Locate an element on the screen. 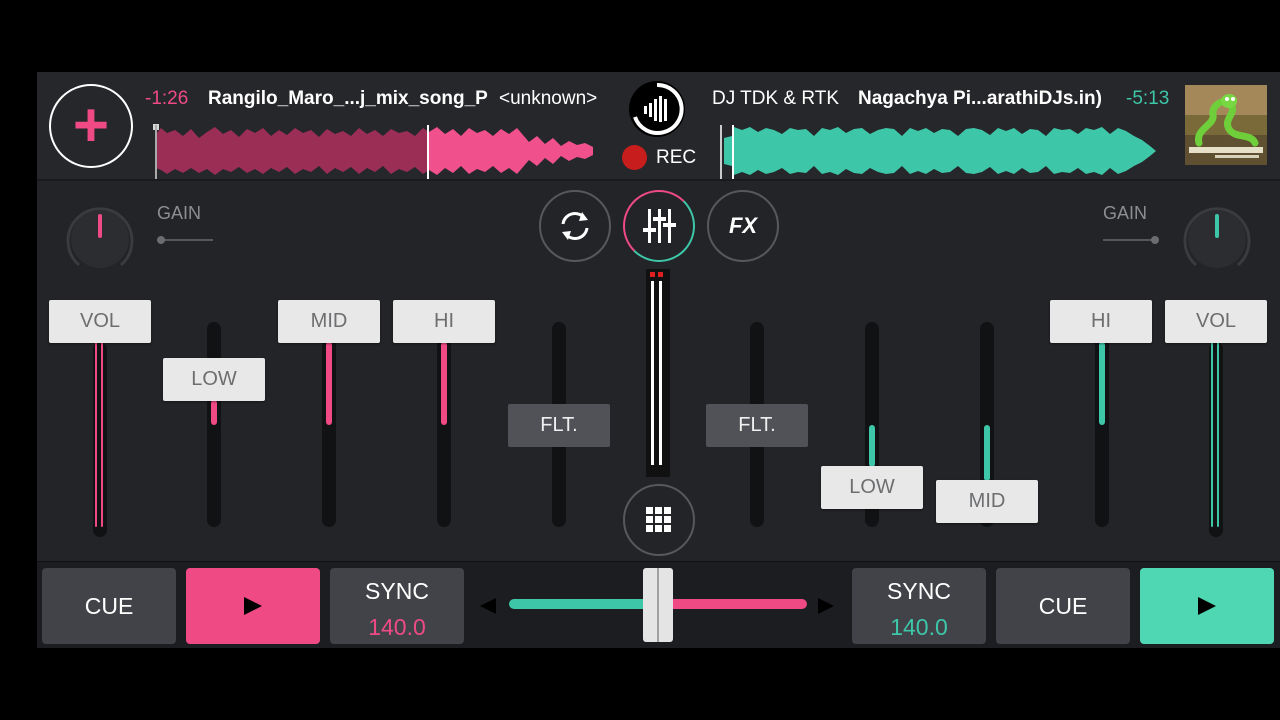 The width and height of the screenshot is (1280, 720). crossfader-left-arrow-icon is located at coordinates (488, 607).